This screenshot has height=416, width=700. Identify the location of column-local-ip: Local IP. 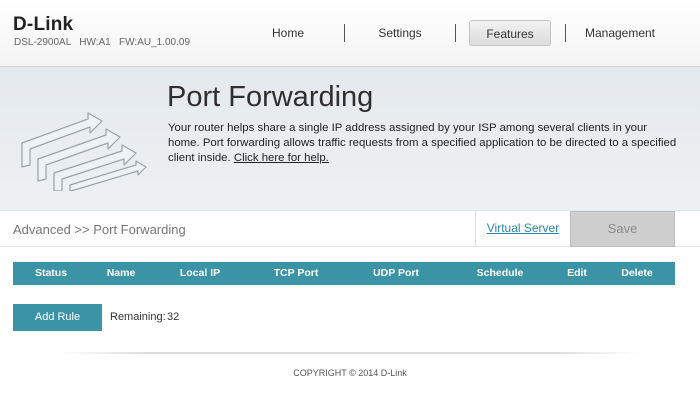
(200, 273).